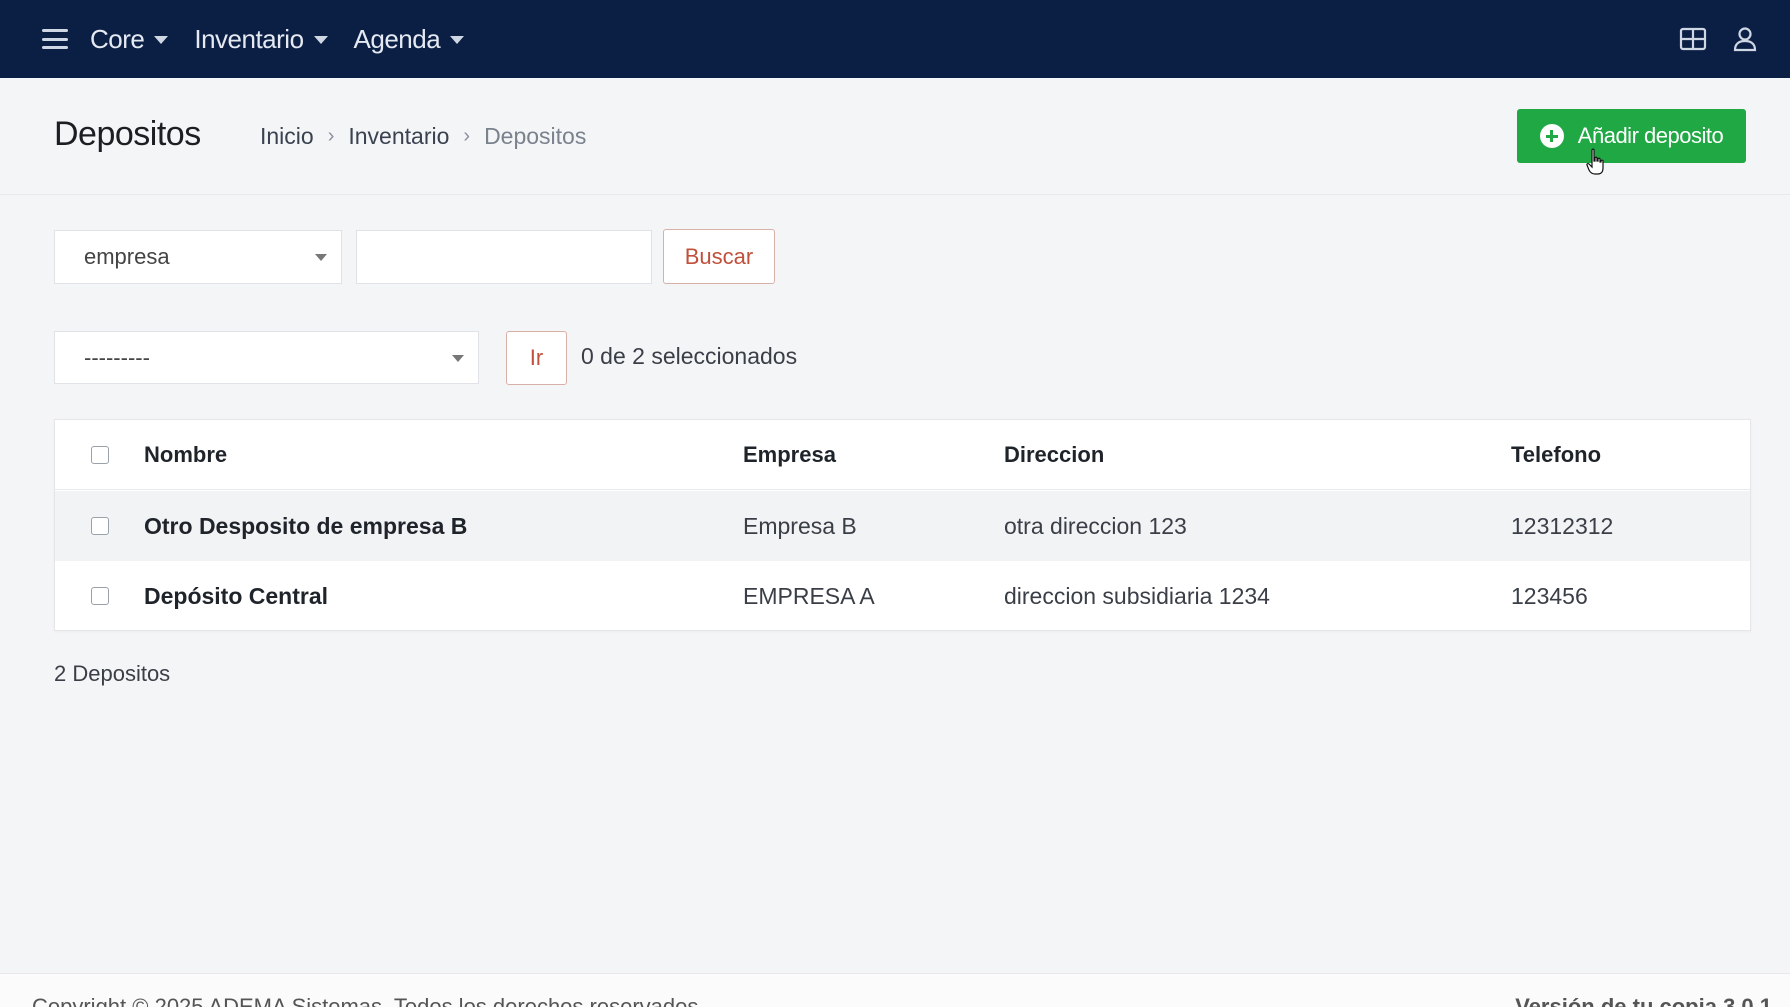 This screenshot has height=1007, width=1790. I want to click on column-header-telefono: Telefono, so click(1556, 455).